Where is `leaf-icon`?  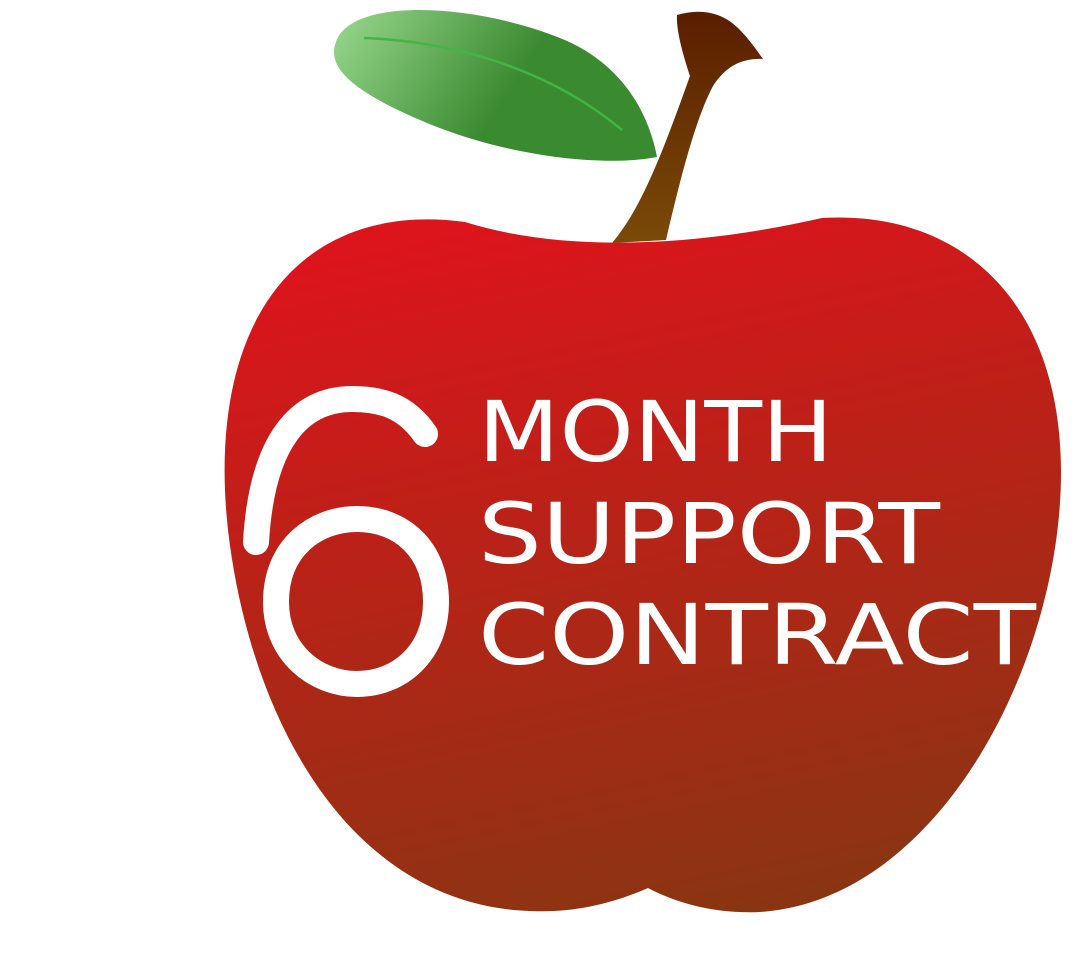 leaf-icon is located at coordinates (495, 85).